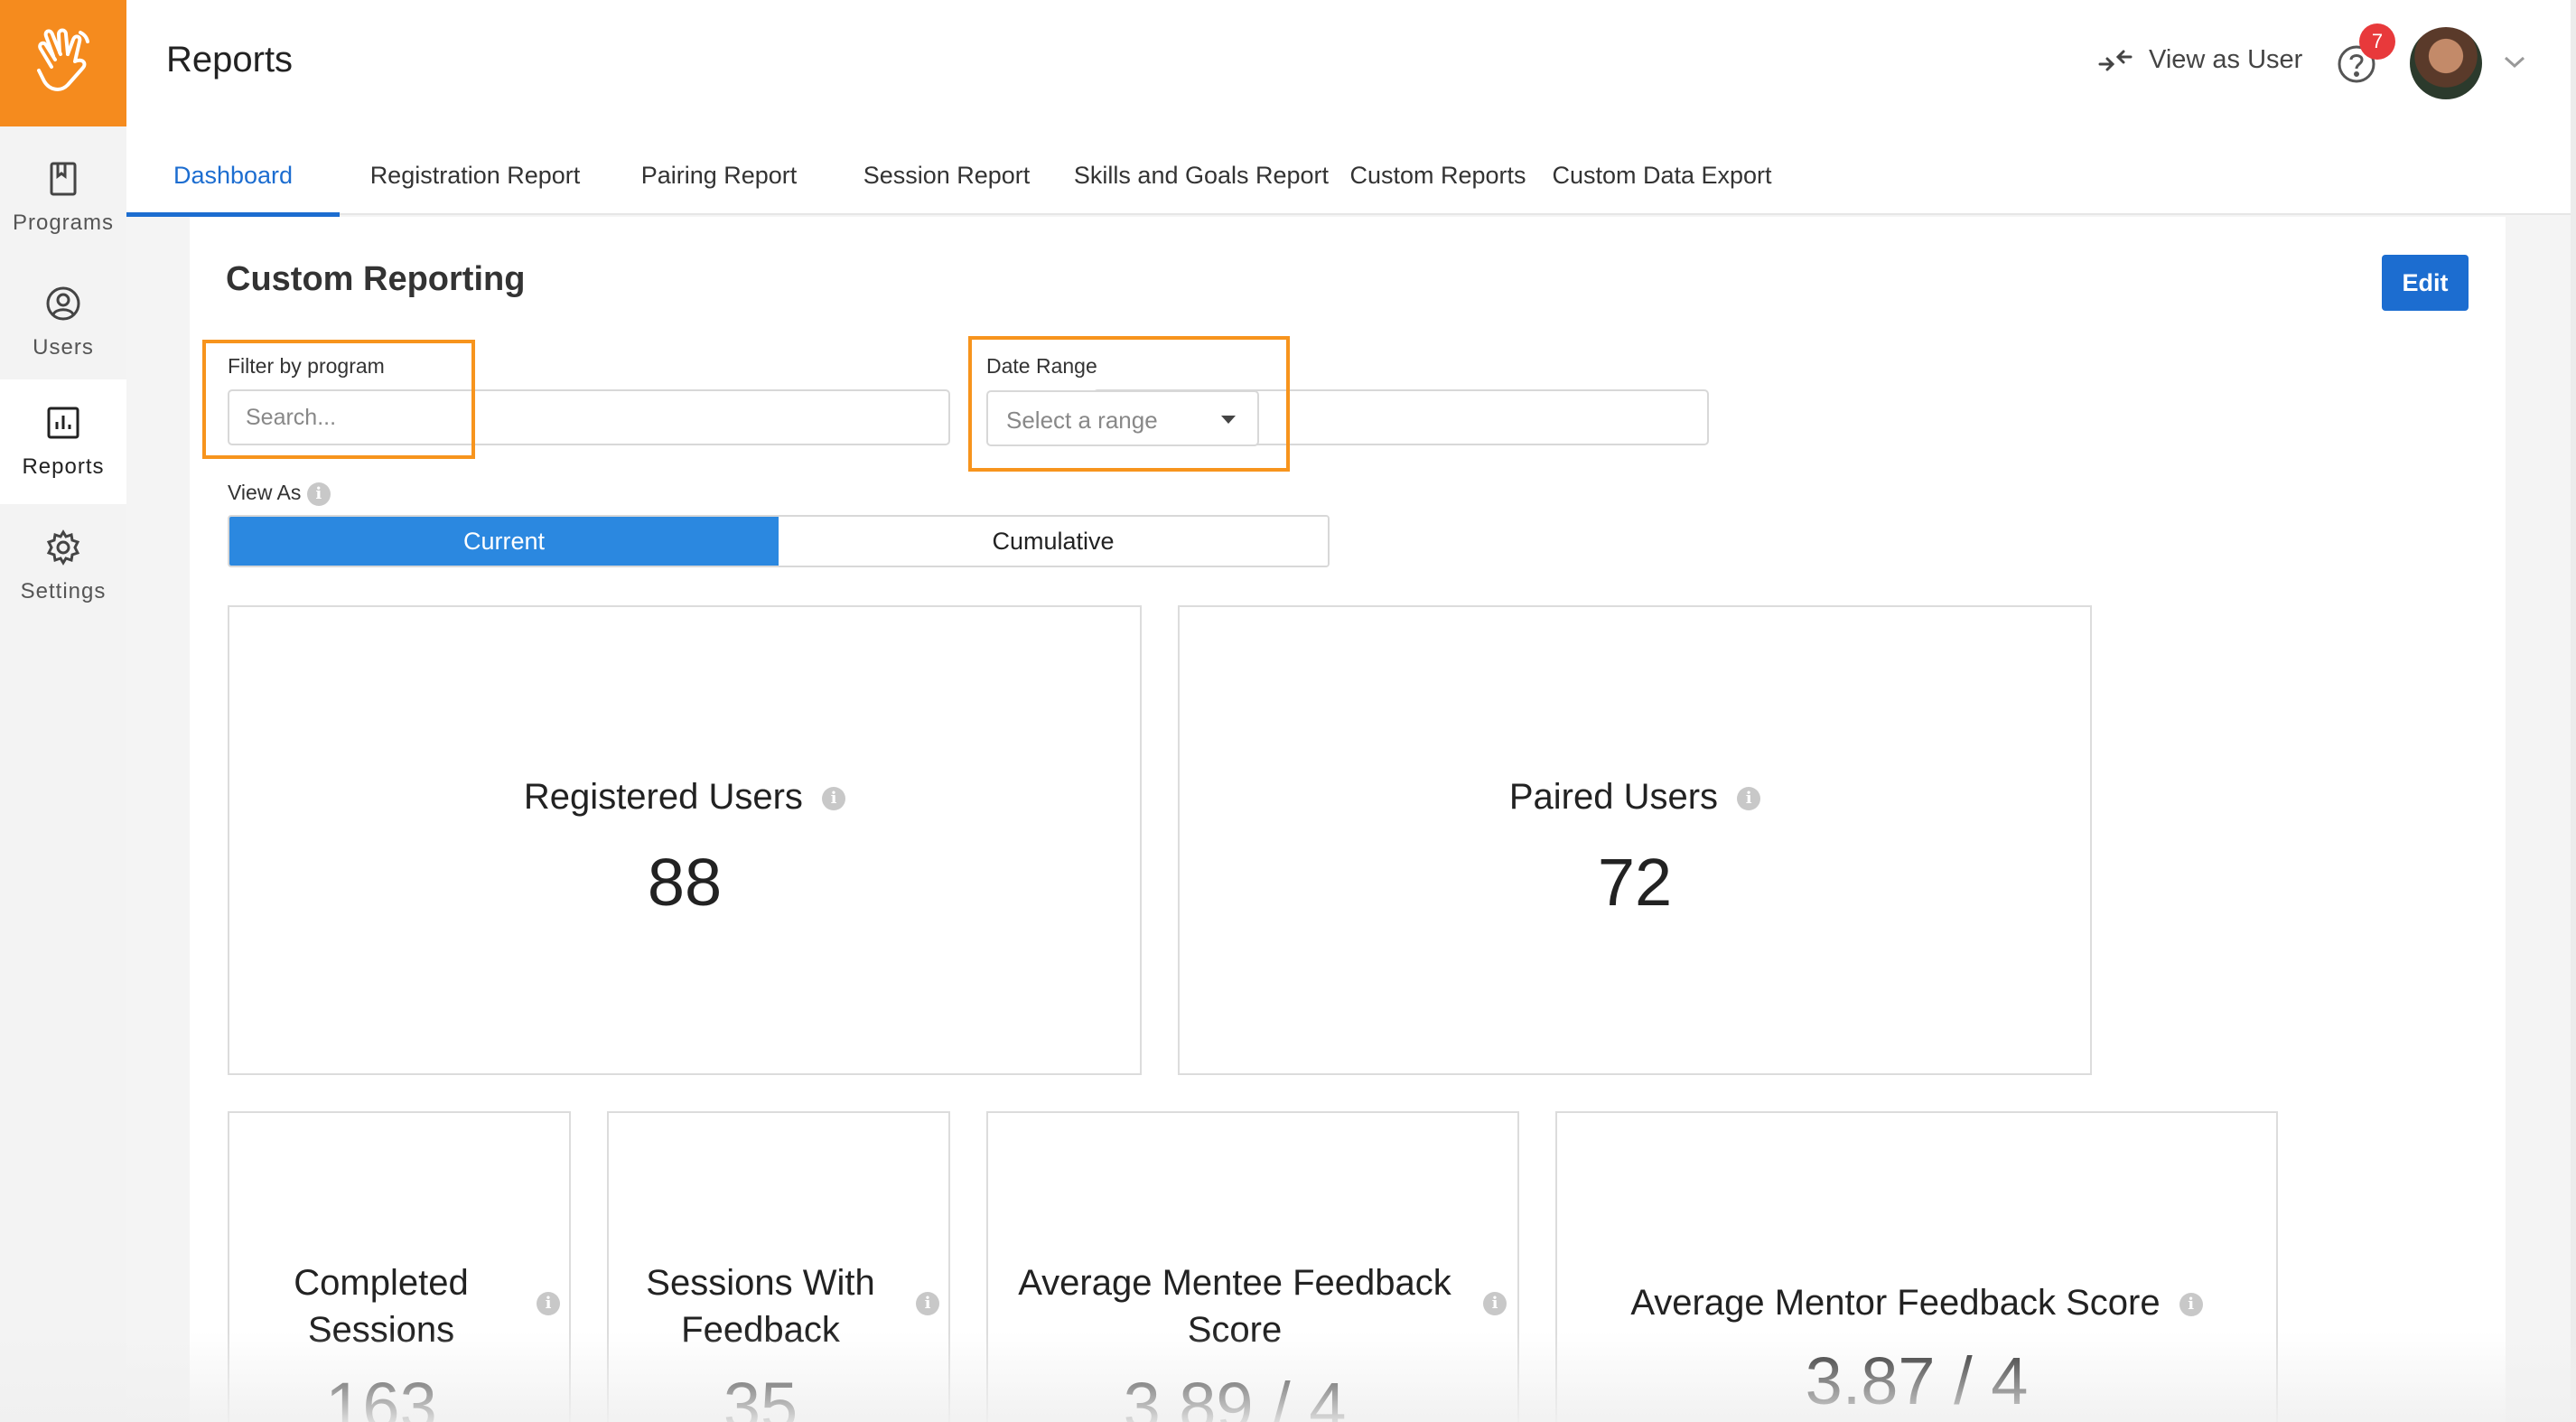 Image resolution: width=2576 pixels, height=1422 pixels. I want to click on bar-chart-icon, so click(63, 423).